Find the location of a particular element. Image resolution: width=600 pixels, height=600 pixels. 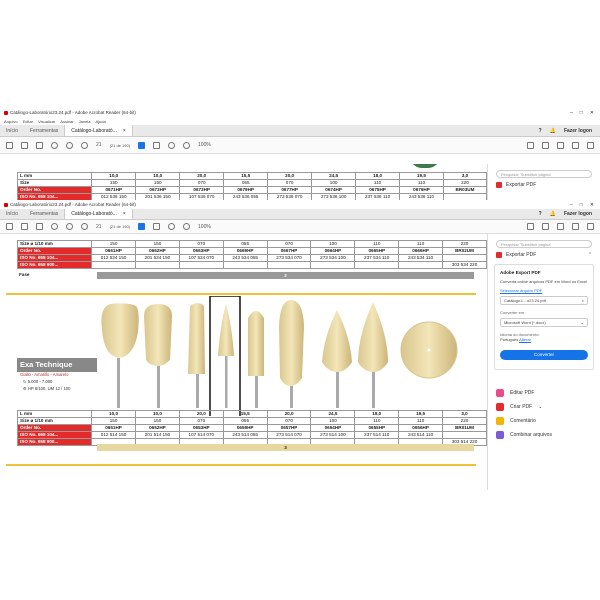

file-field: Catálogo-L...o23.24.pdf × is located at coordinates (544, 300).